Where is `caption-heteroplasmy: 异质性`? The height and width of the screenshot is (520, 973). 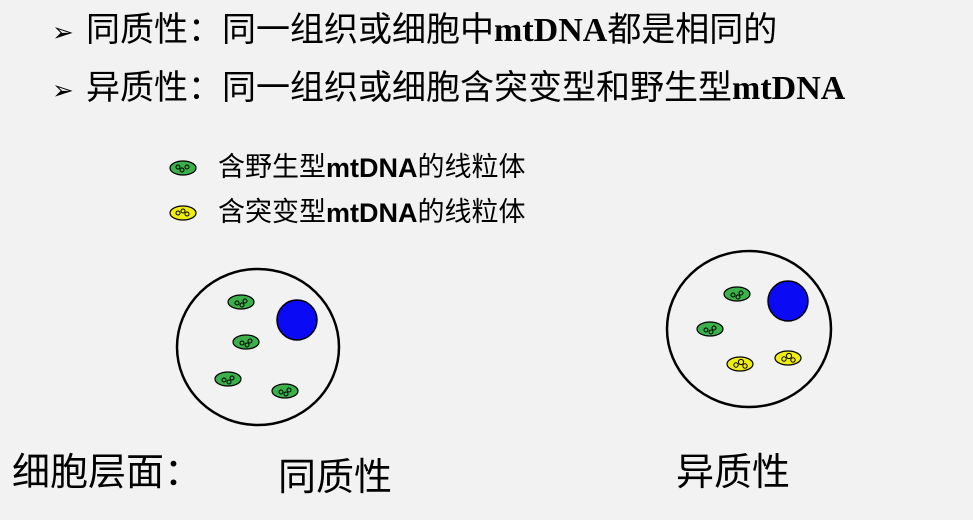 caption-heteroplasmy: 异质性 is located at coordinates (733, 472).